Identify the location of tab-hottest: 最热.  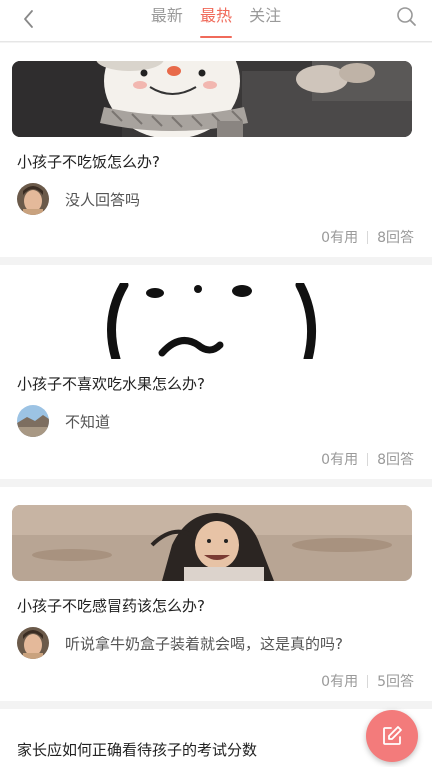
(216, 21).